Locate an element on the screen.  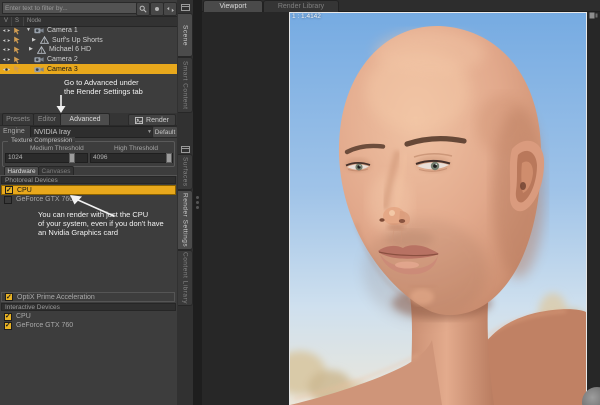
interactive-devices-header: Interactive Devices is located at coordinates (88, 307).